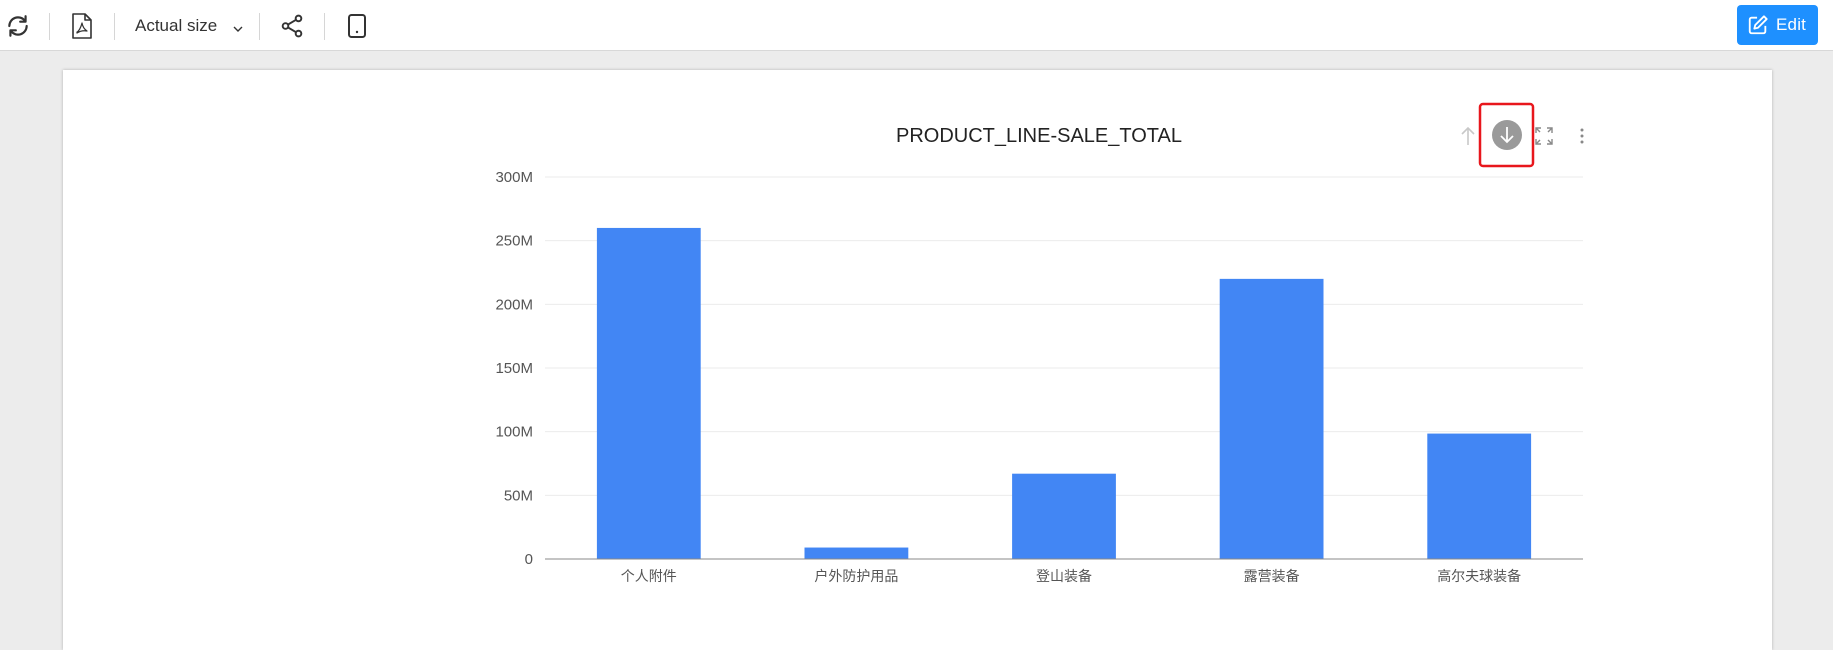 The width and height of the screenshot is (1833, 650). What do you see at coordinates (649, 577) in the screenshot?
I see `x-tick-label: 个人附件` at bounding box center [649, 577].